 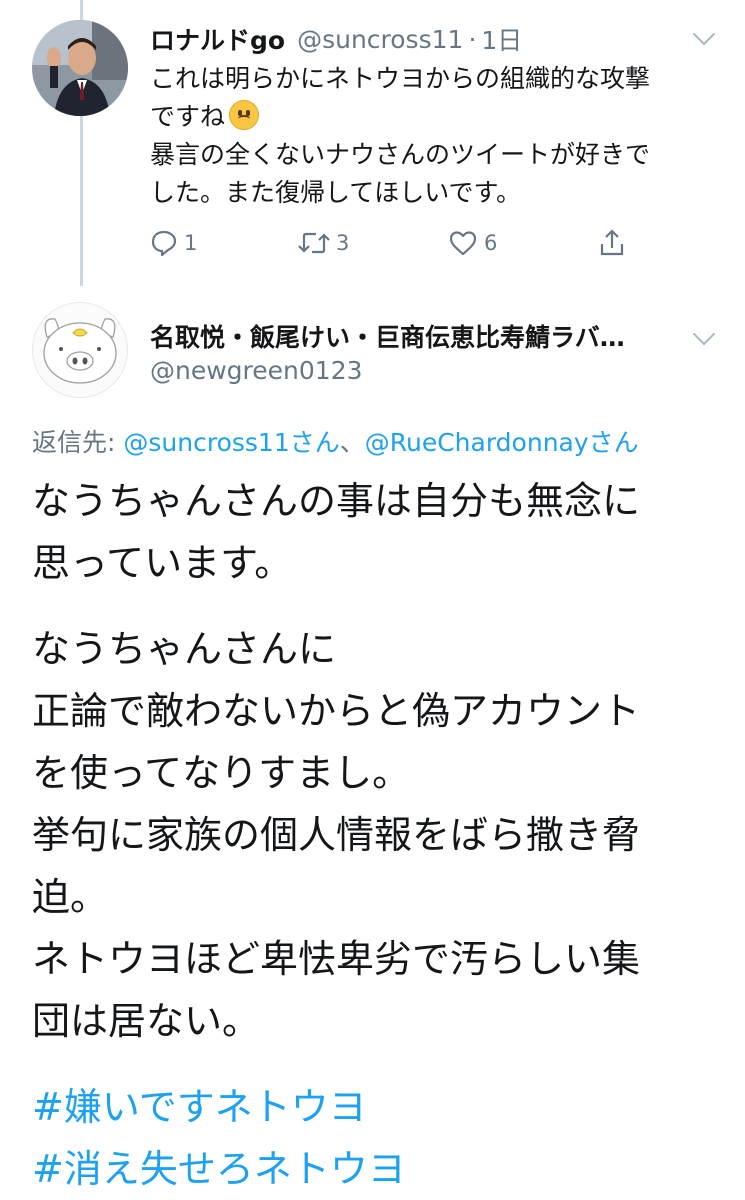 I want to click on reply-icon, so click(x=164, y=243).